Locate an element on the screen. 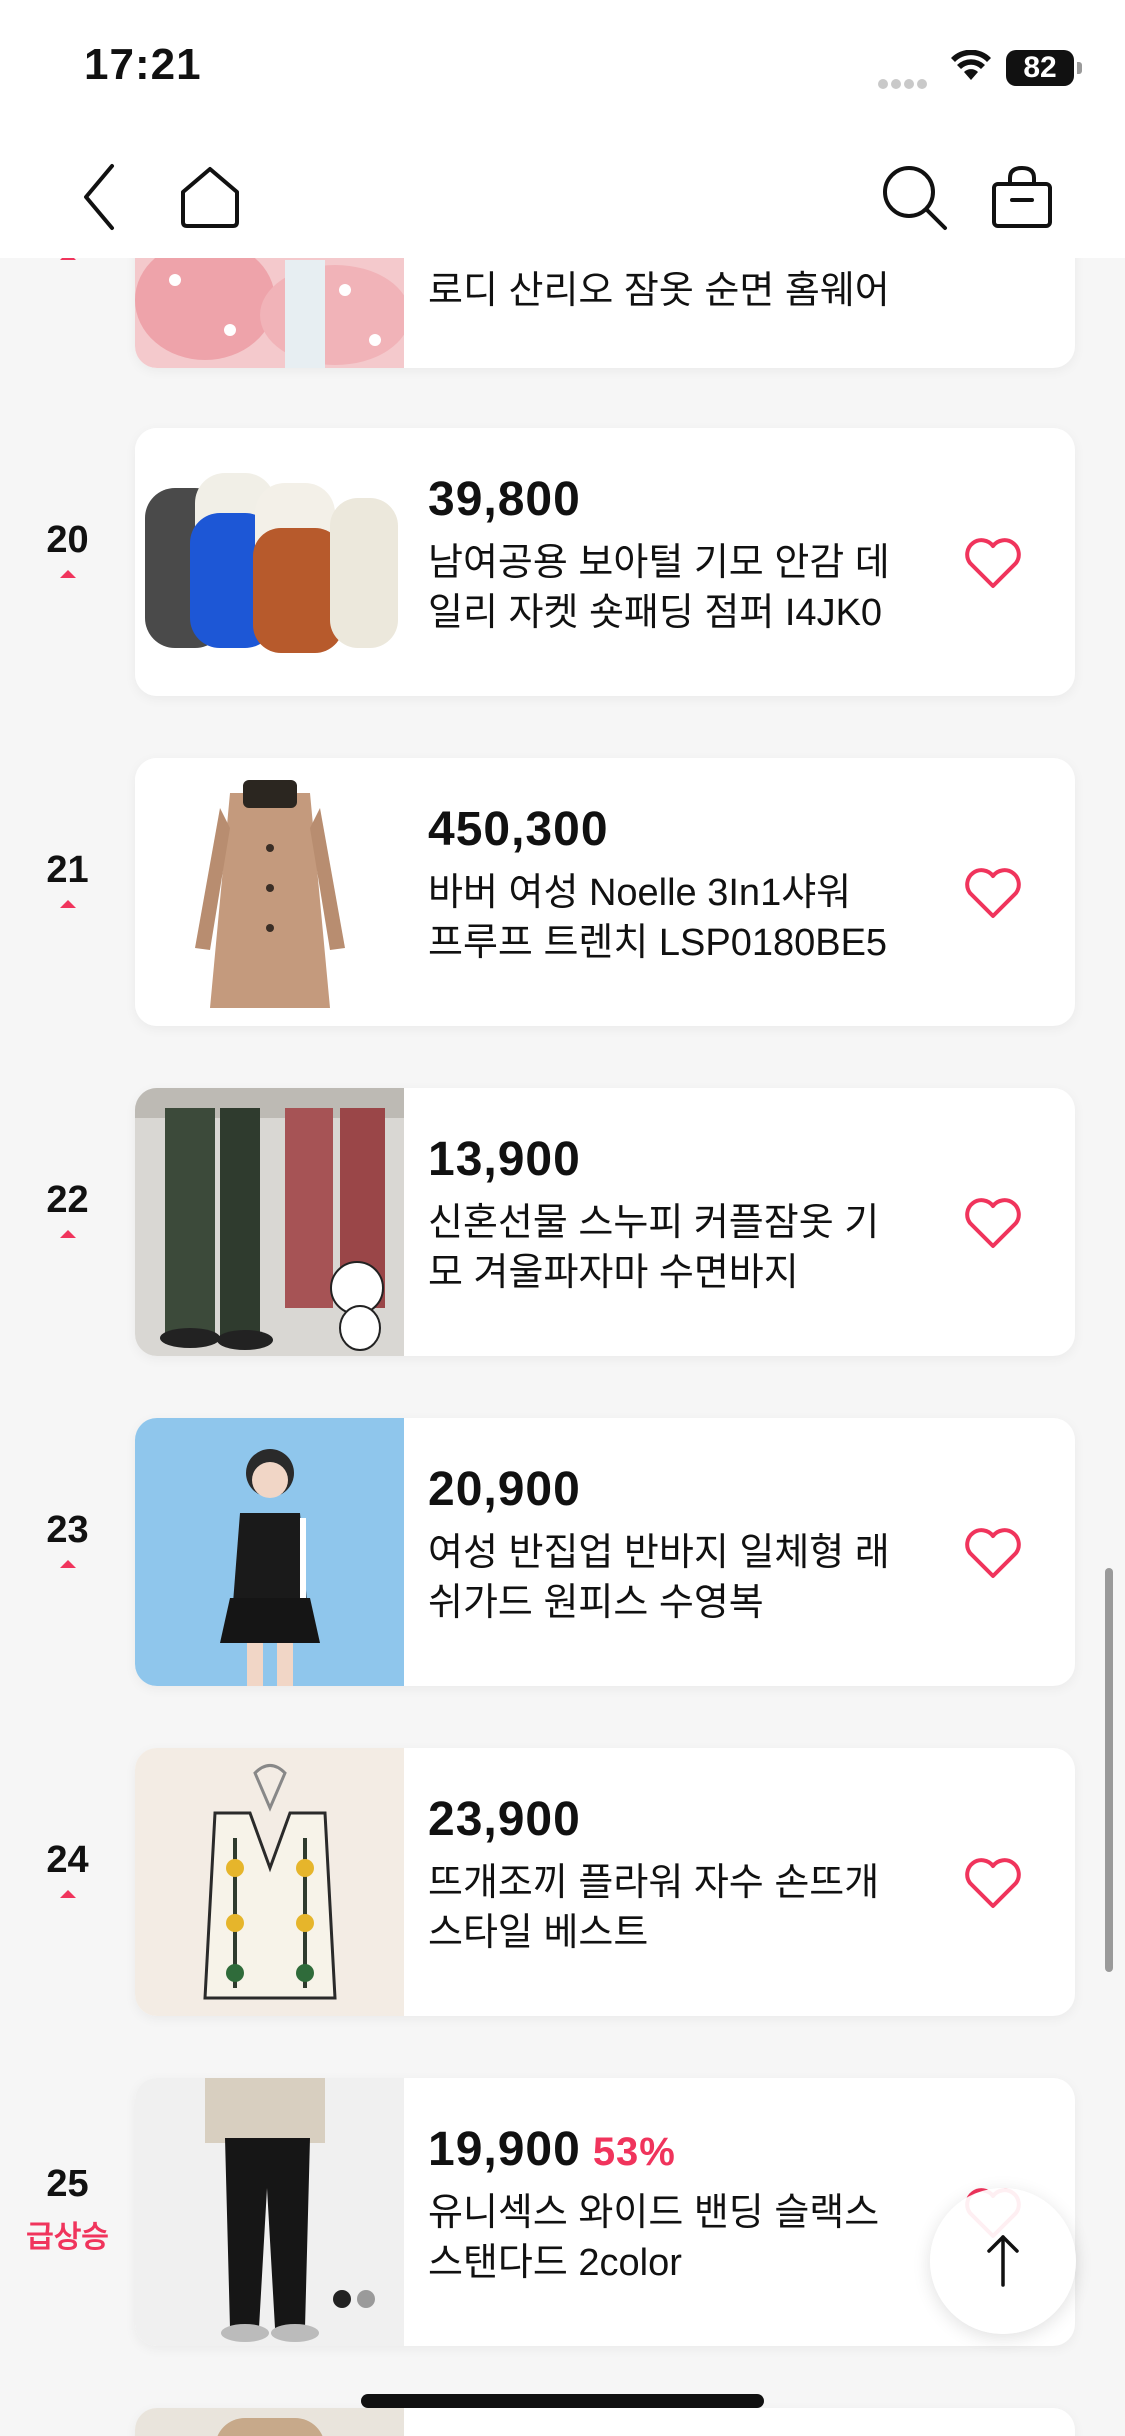 The image size is (1125, 2436). product-price-value: 19,900 is located at coordinates (504, 2149).